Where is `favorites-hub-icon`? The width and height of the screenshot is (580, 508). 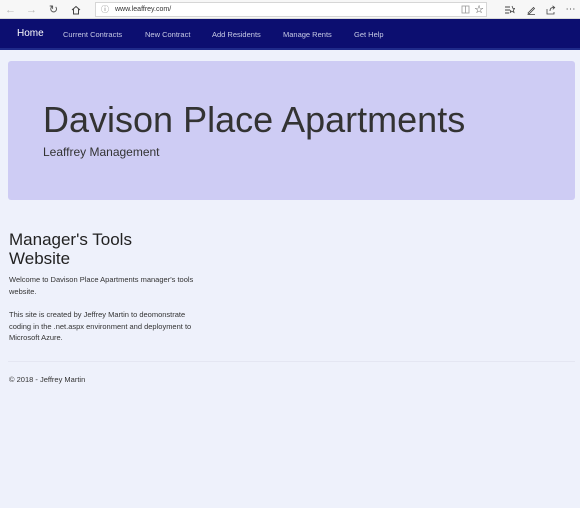 favorites-hub-icon is located at coordinates (509, 9).